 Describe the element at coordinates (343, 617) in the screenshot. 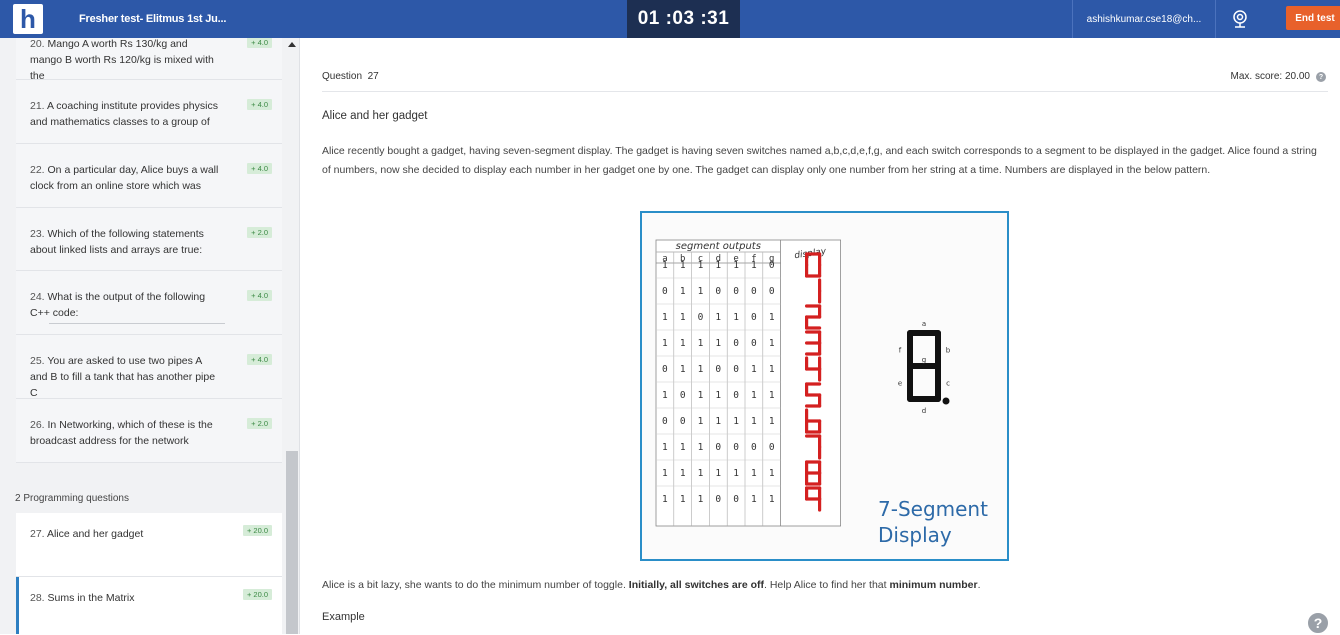

I see `example-heading: Example` at that location.